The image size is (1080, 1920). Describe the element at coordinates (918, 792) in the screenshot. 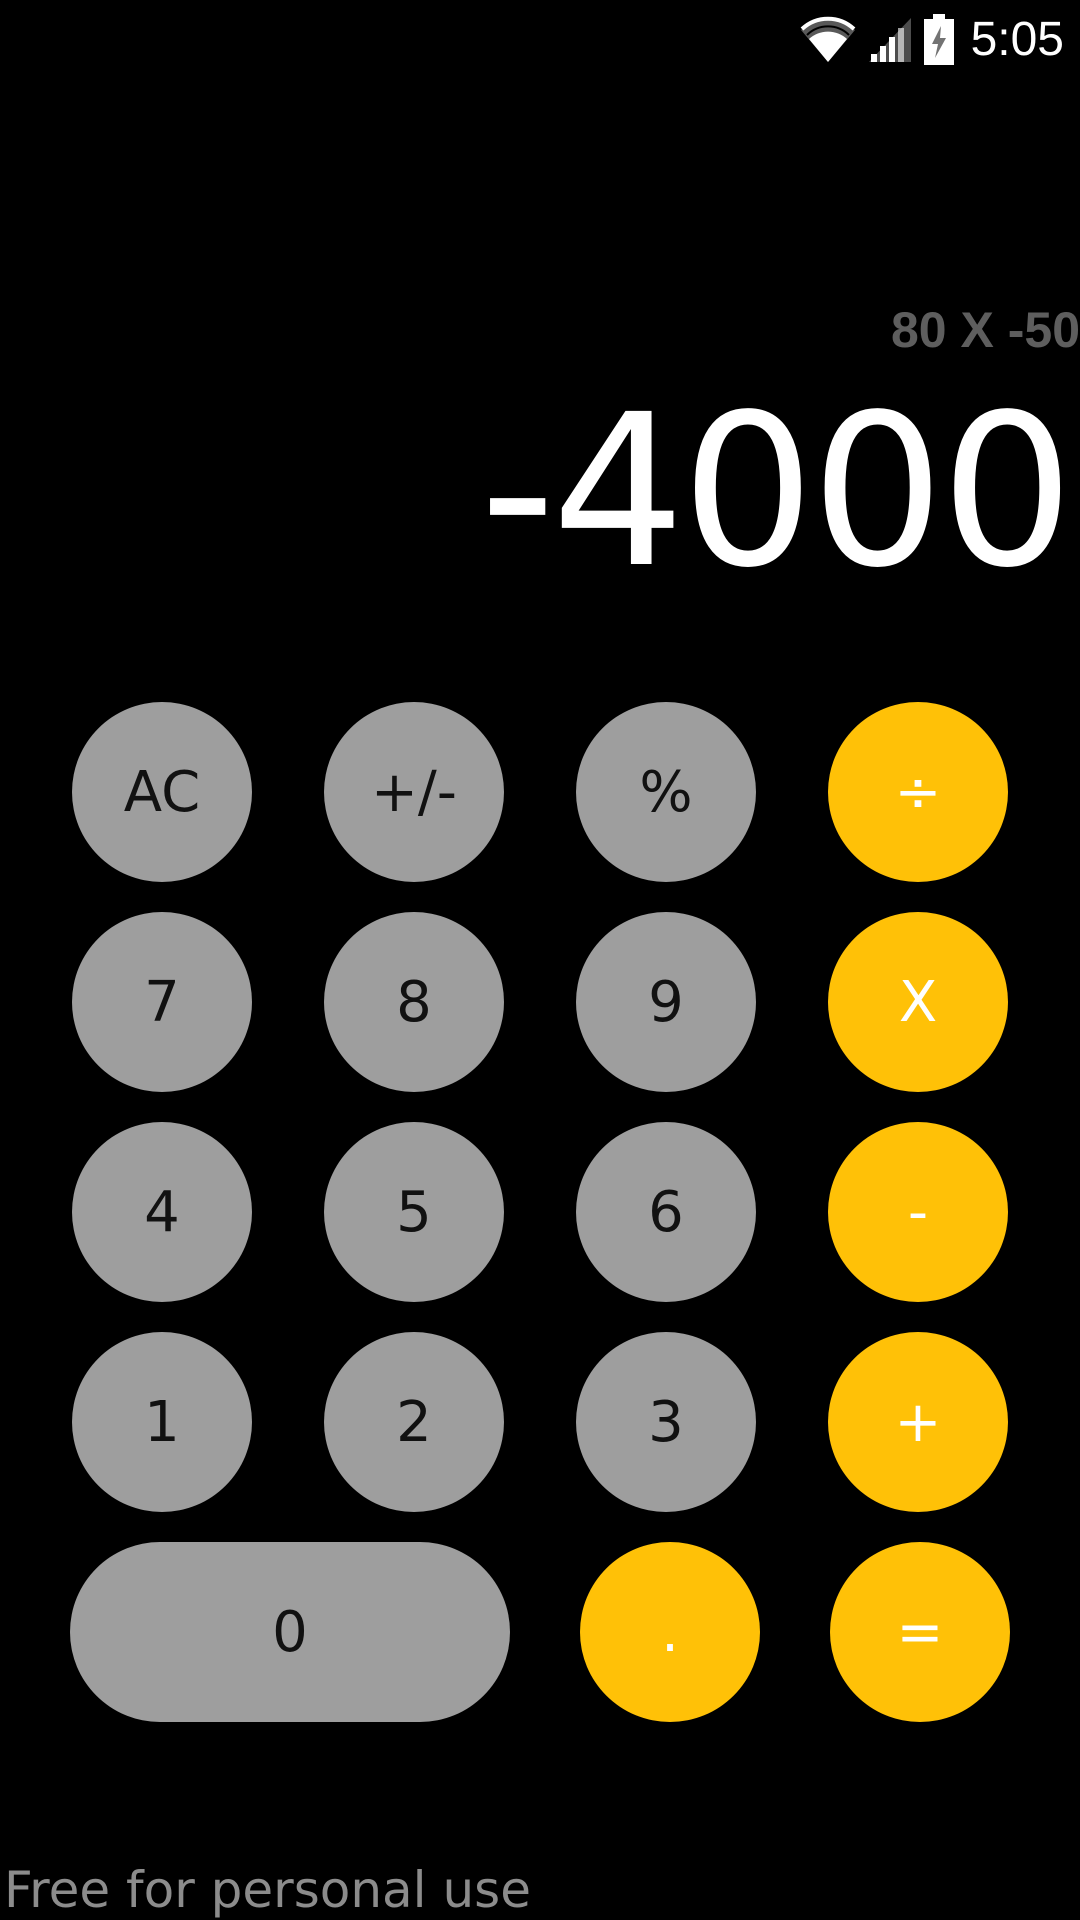

I see `divide-button: ÷` at that location.